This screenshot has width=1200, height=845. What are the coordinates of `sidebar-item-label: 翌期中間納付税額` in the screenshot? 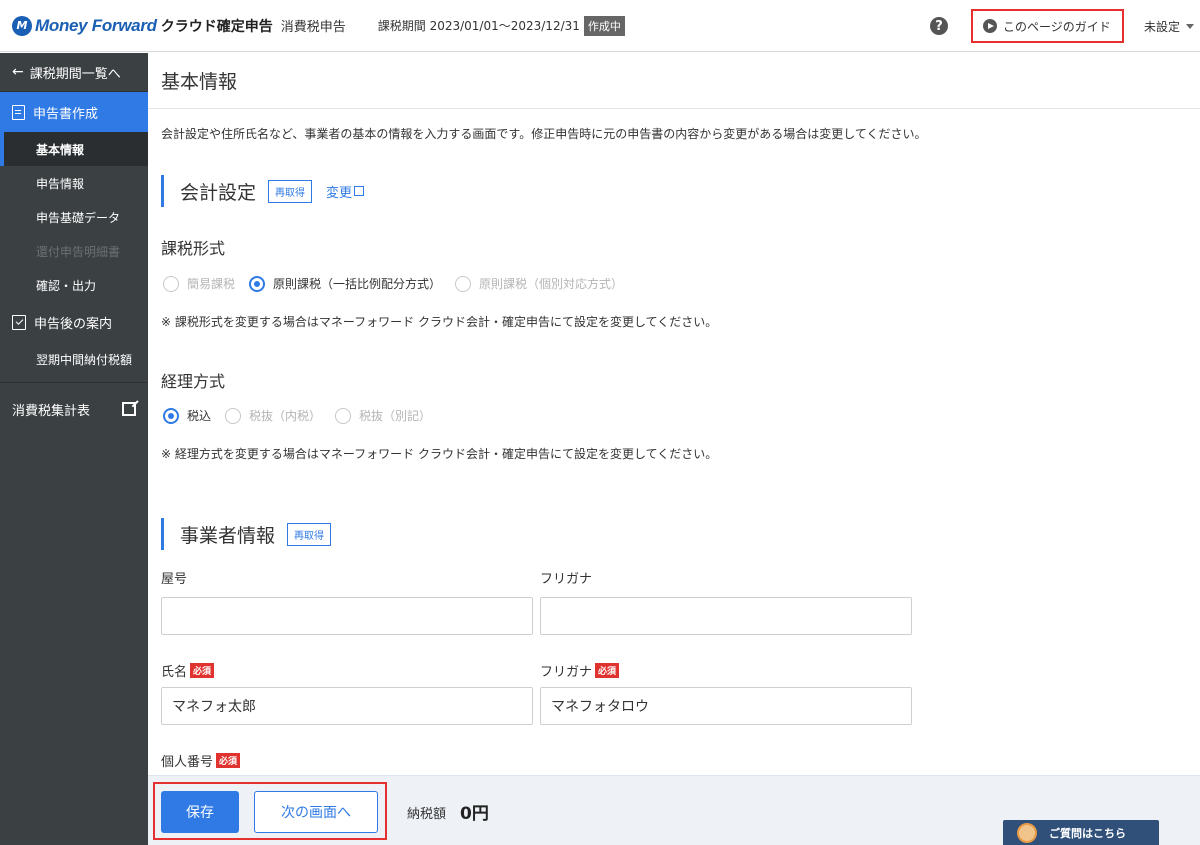 It's located at (84, 359).